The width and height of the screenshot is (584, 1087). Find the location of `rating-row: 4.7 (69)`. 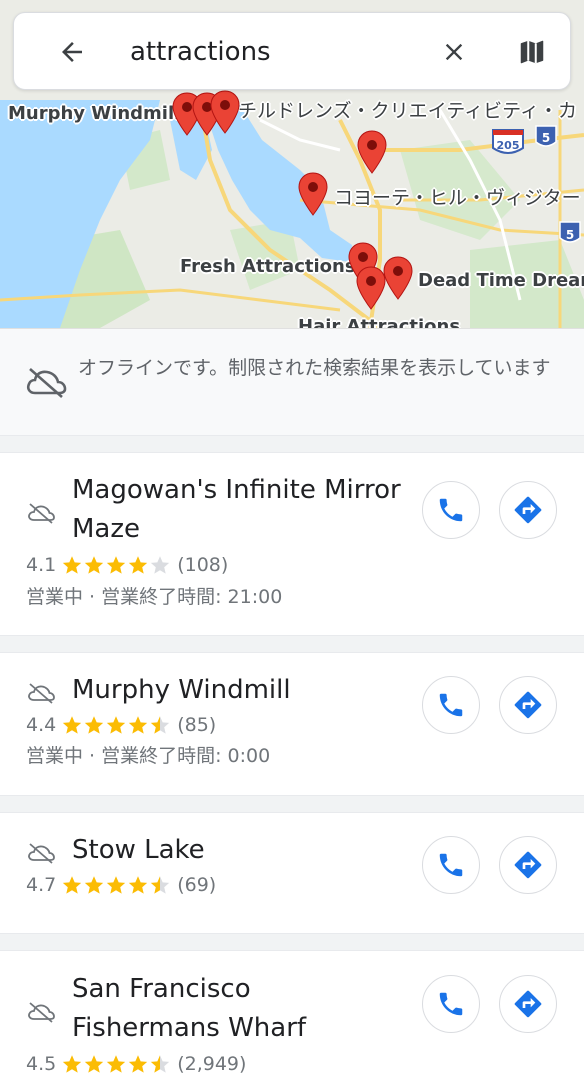

rating-row: 4.7 (69) is located at coordinates (121, 885).